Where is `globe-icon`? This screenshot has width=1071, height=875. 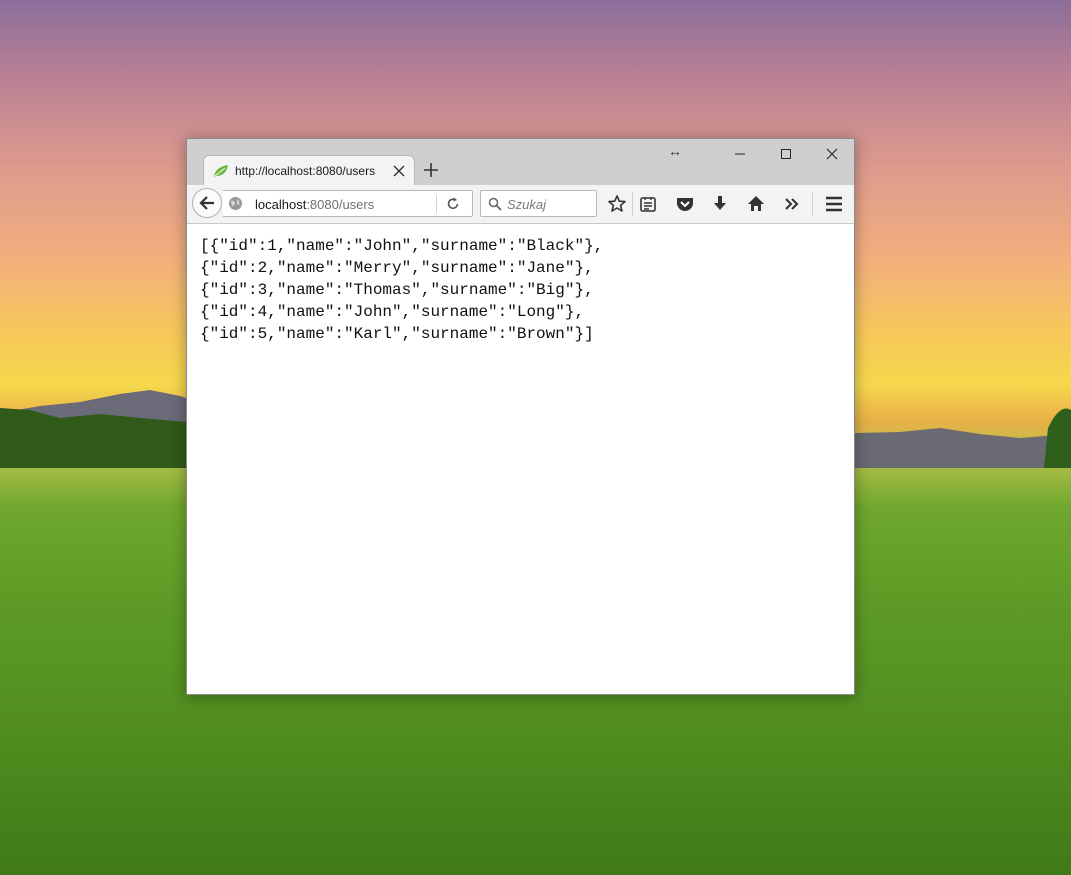 globe-icon is located at coordinates (235, 203).